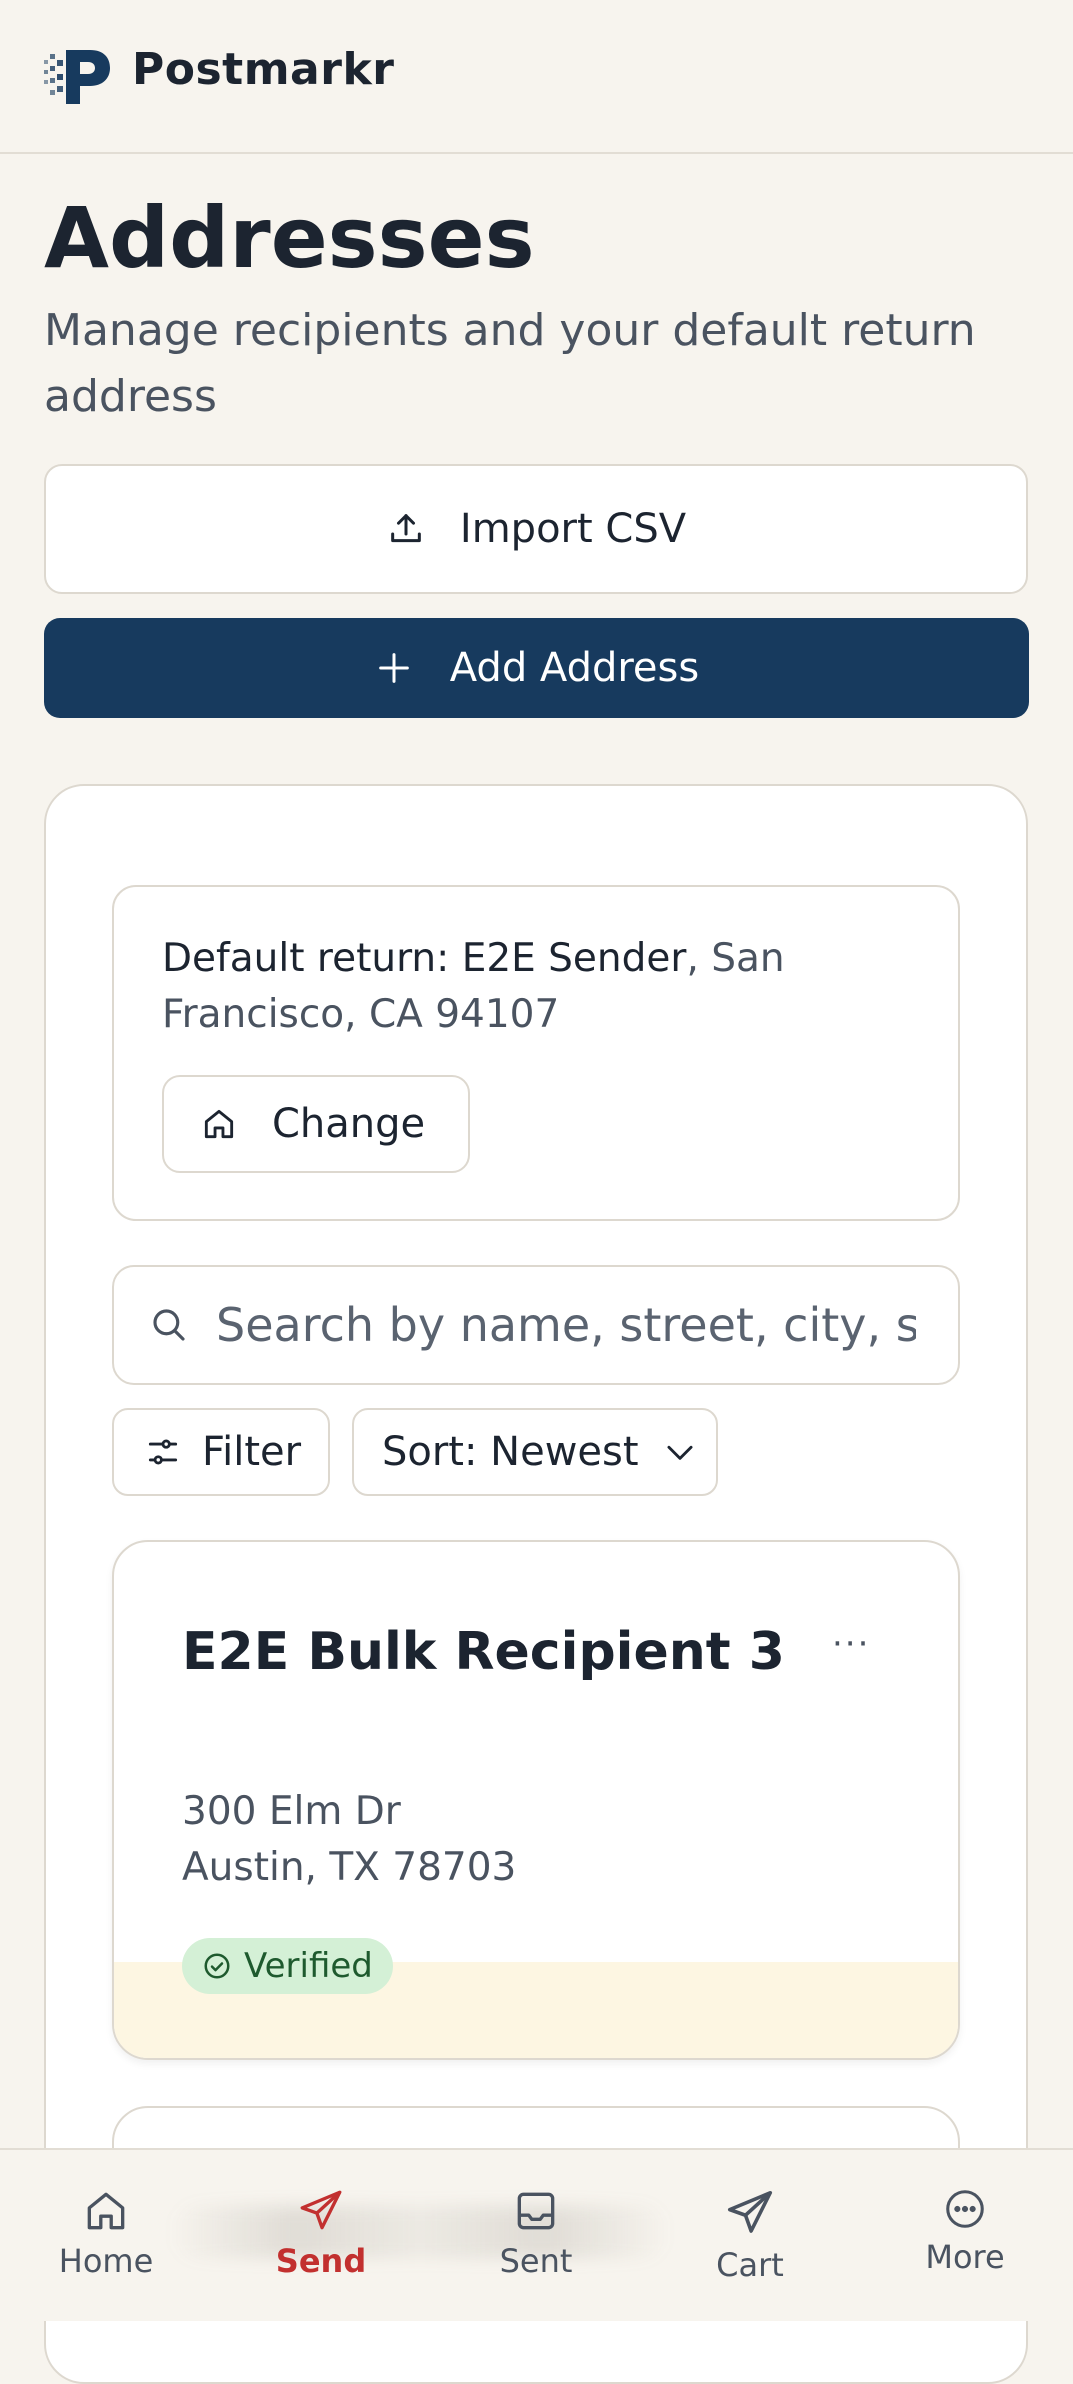  I want to click on return-name: E2E Sender, so click(574, 958).